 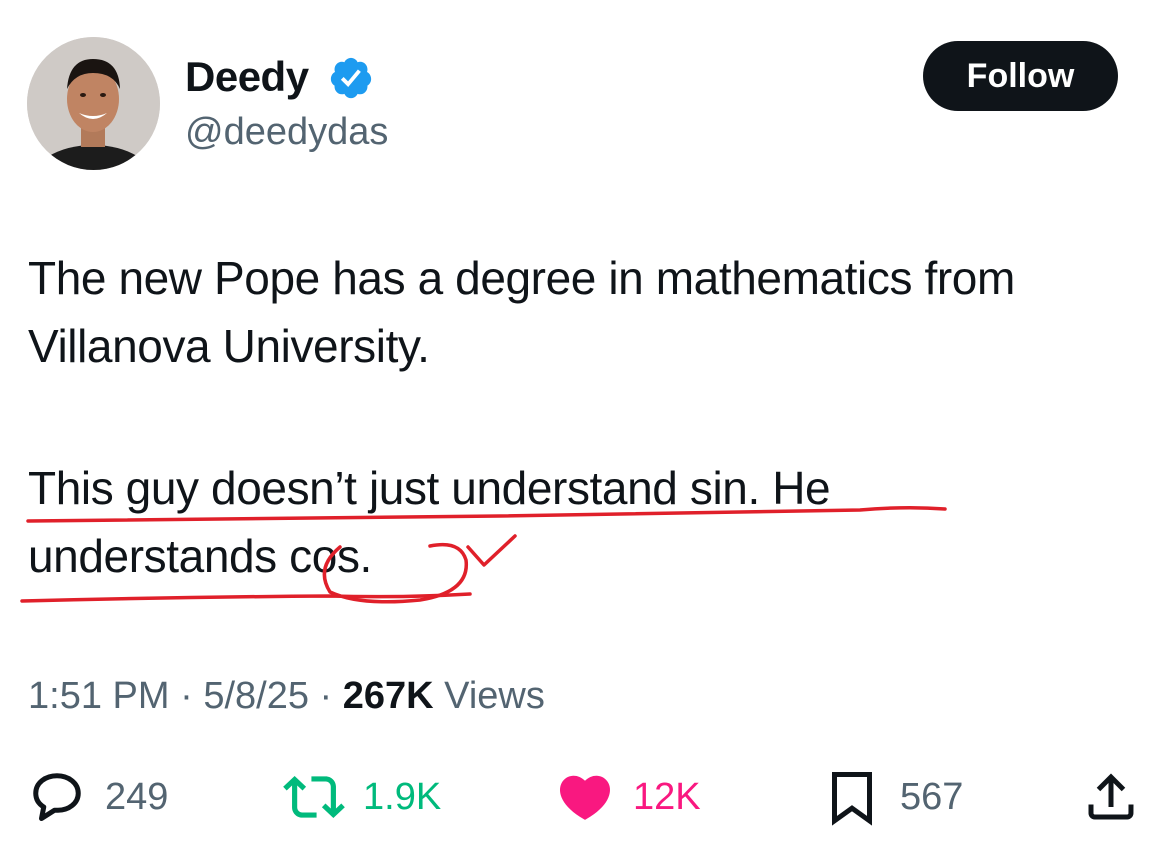 I want to click on reply-icon, so click(x=57, y=797).